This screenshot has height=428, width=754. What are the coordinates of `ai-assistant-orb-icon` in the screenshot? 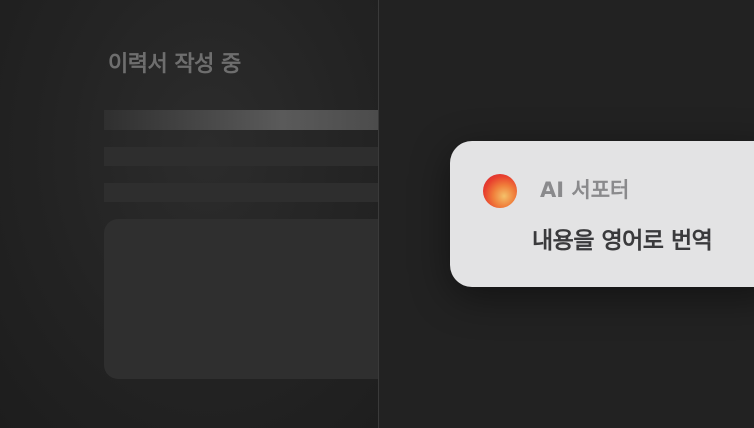 It's located at (500, 191).